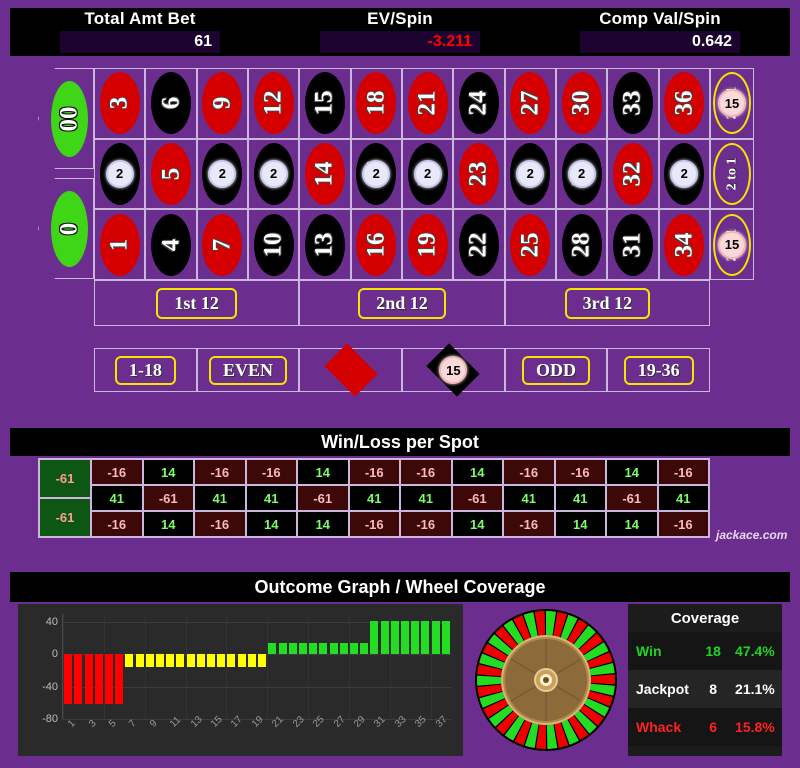 This screenshot has height=768, width=800. I want to click on bet-cell-36: 36, so click(684, 103).